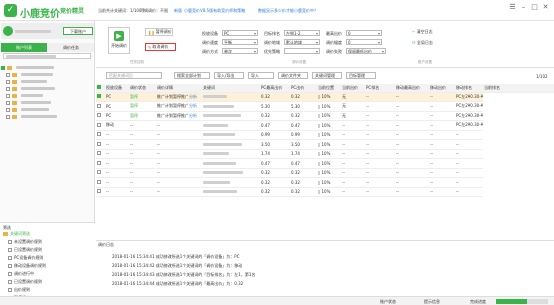  I want to click on column-header: 当前出价, so click(353, 88).